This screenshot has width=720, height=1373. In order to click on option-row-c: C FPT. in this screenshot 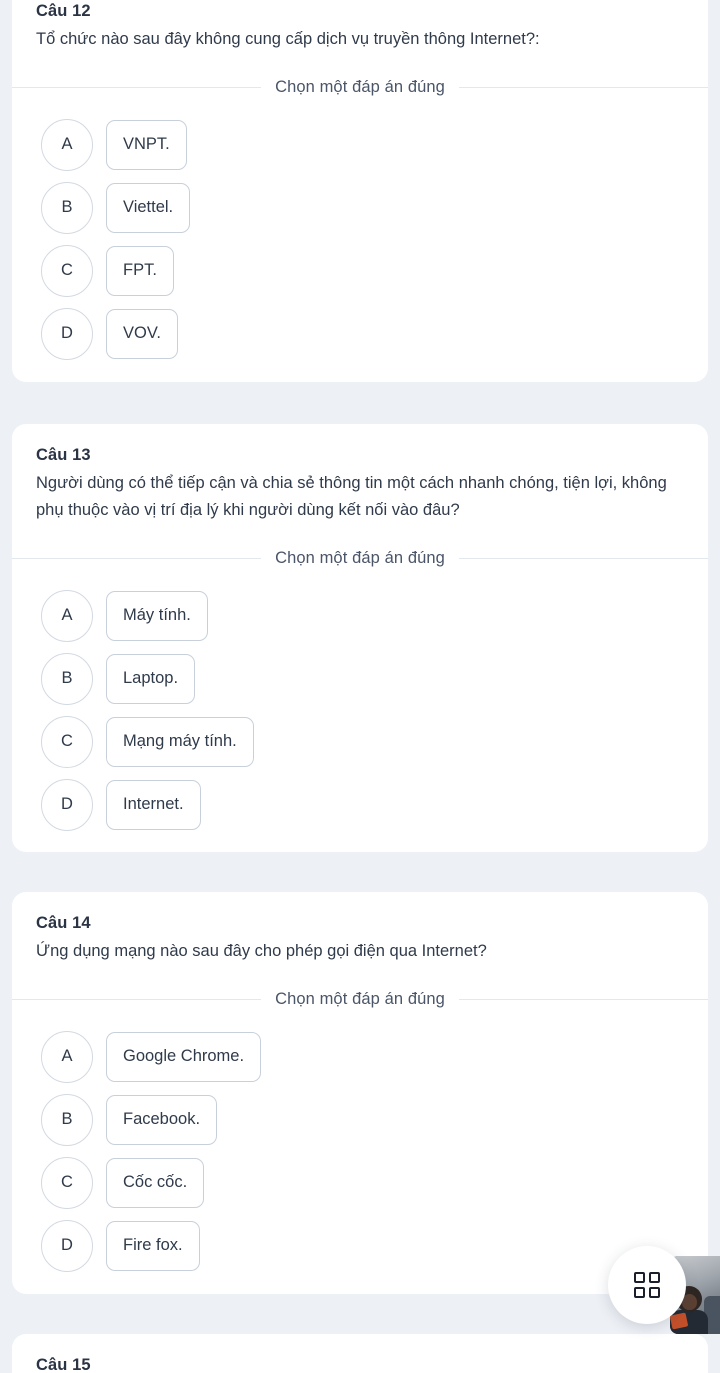, I will do `click(360, 270)`.